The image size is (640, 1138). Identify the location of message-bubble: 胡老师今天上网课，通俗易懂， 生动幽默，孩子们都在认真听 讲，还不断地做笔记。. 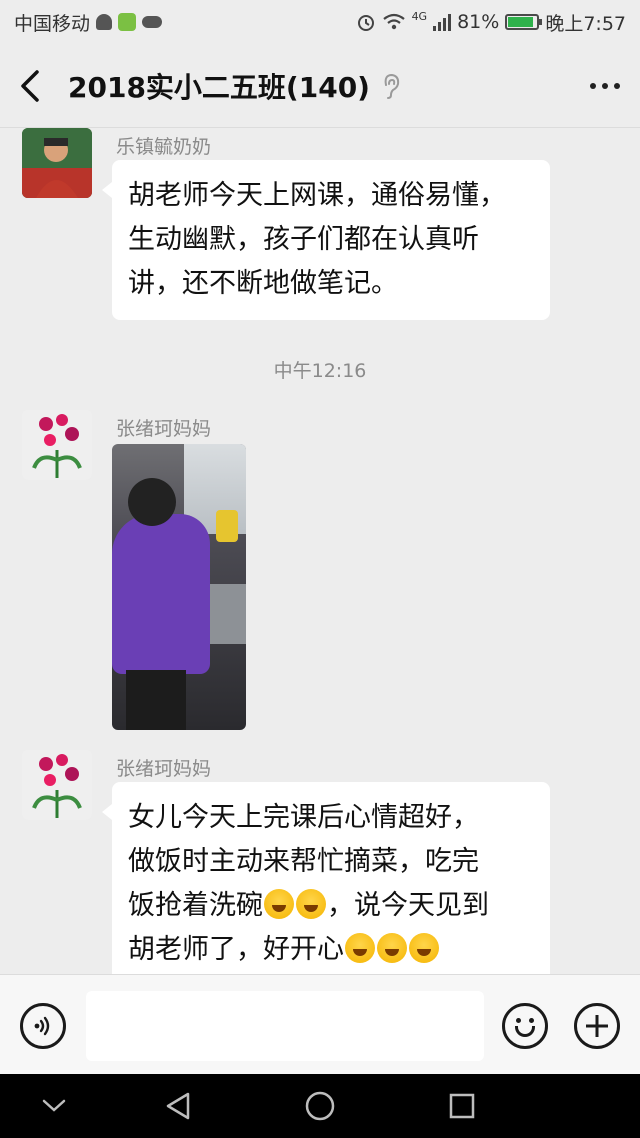
(326, 240).